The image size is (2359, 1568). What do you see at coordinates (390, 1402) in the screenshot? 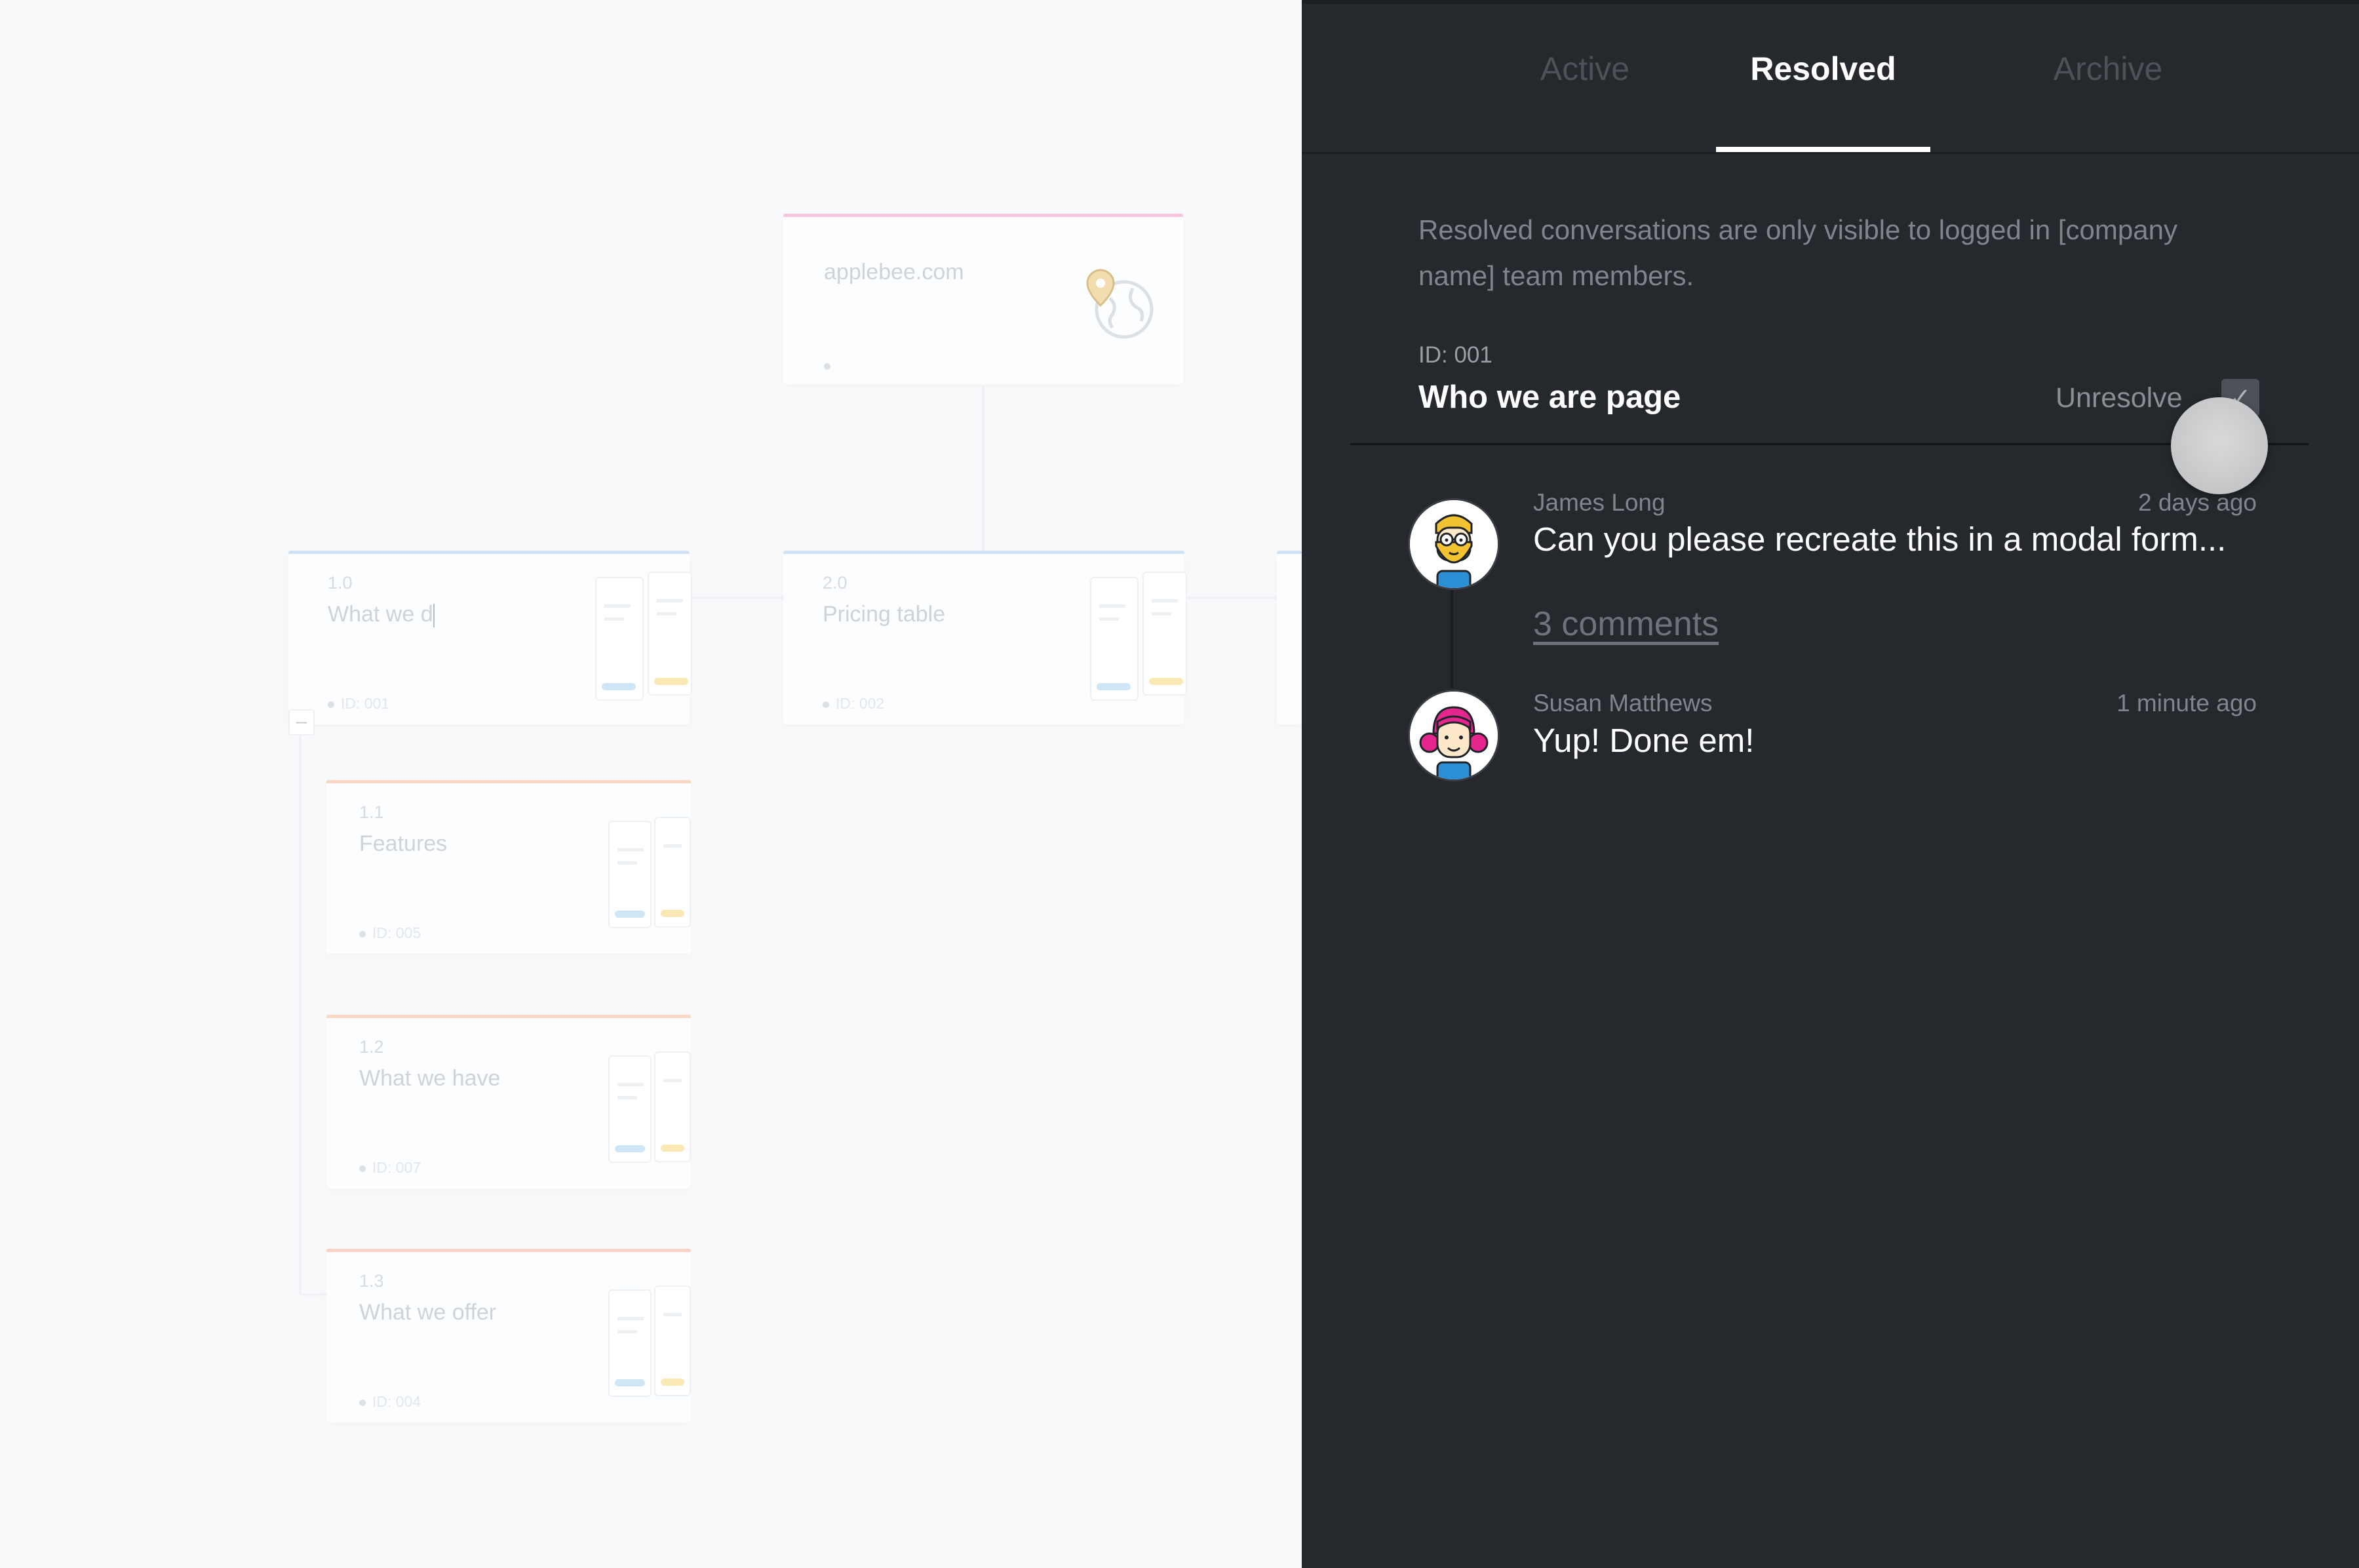
I see `card-id: ID: 004` at bounding box center [390, 1402].